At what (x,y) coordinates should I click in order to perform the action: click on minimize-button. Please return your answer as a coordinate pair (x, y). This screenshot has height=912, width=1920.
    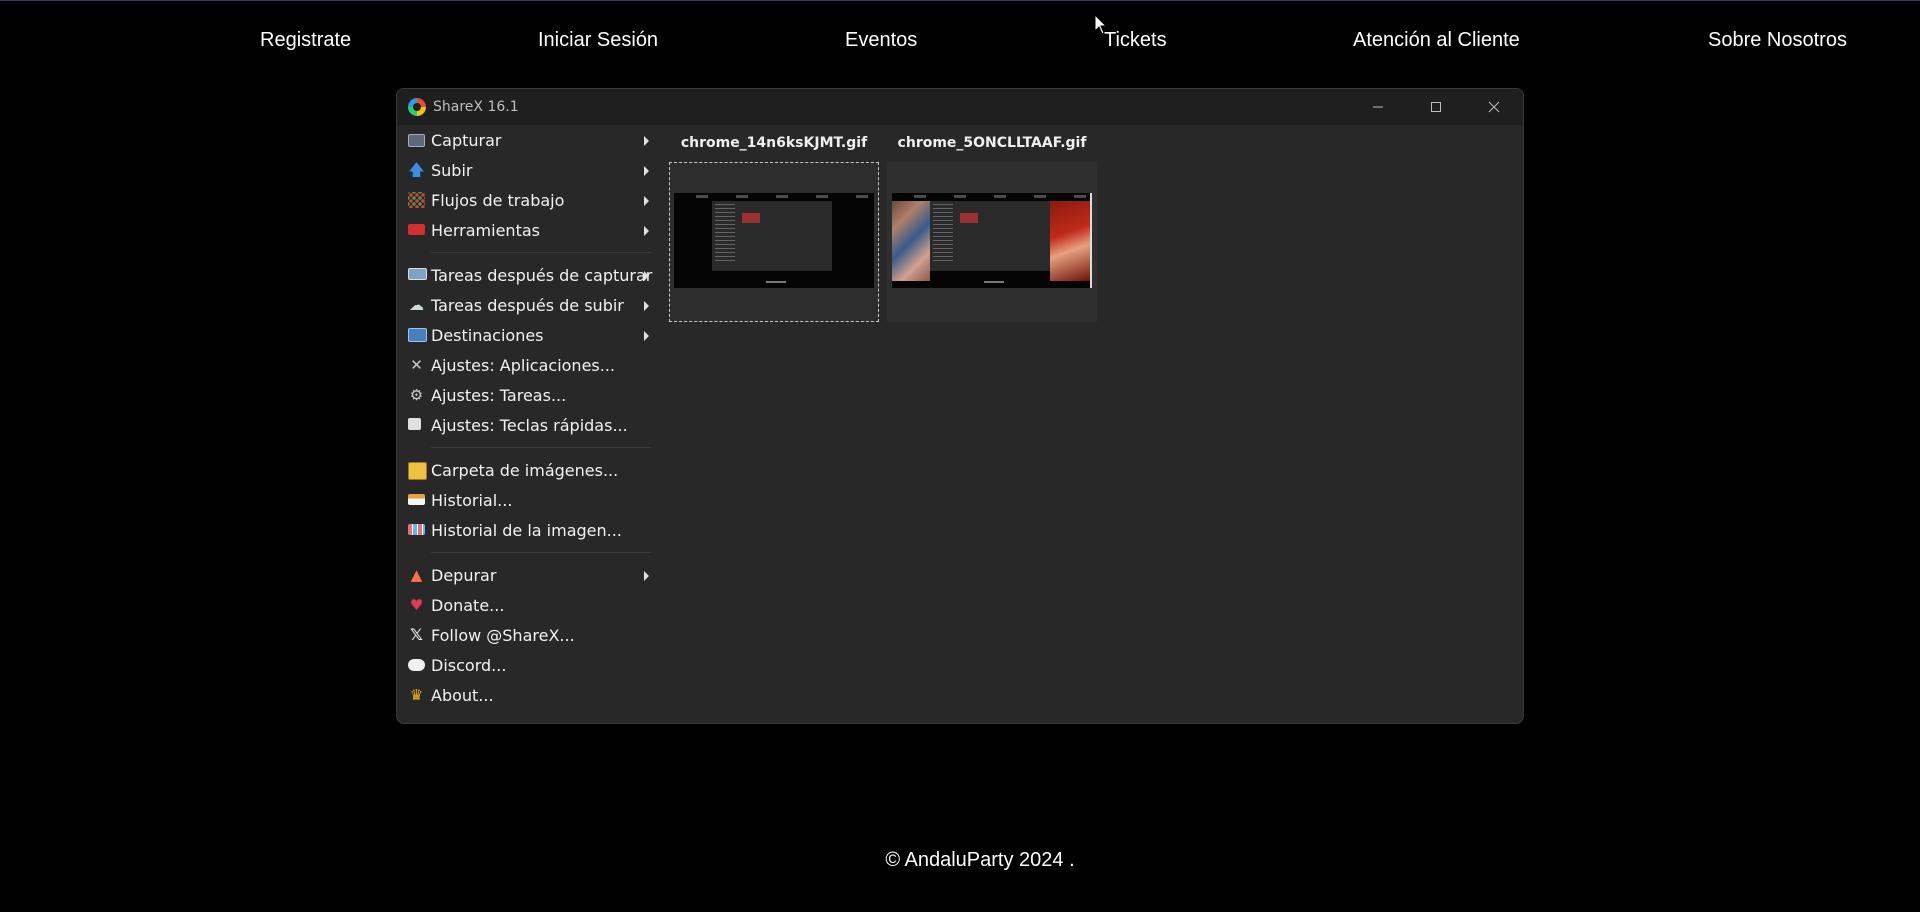
    Looking at the image, I should click on (1378, 107).